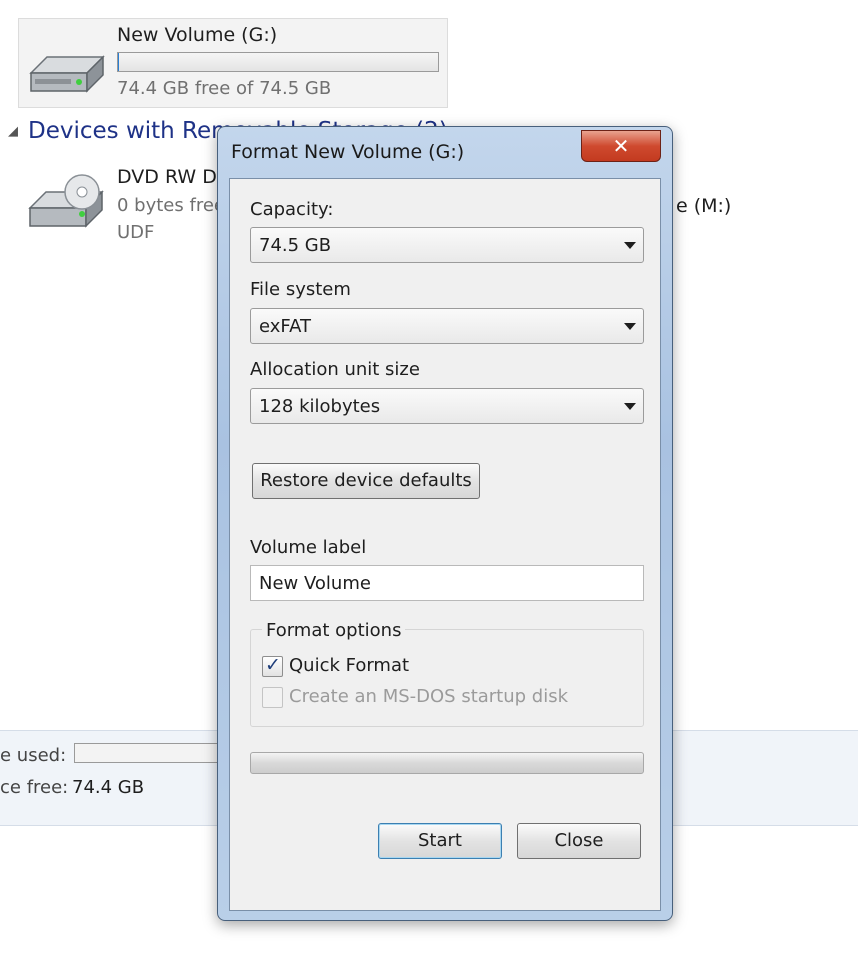  I want to click on msdos-label: Create an MS-DOS startup disk, so click(429, 696).